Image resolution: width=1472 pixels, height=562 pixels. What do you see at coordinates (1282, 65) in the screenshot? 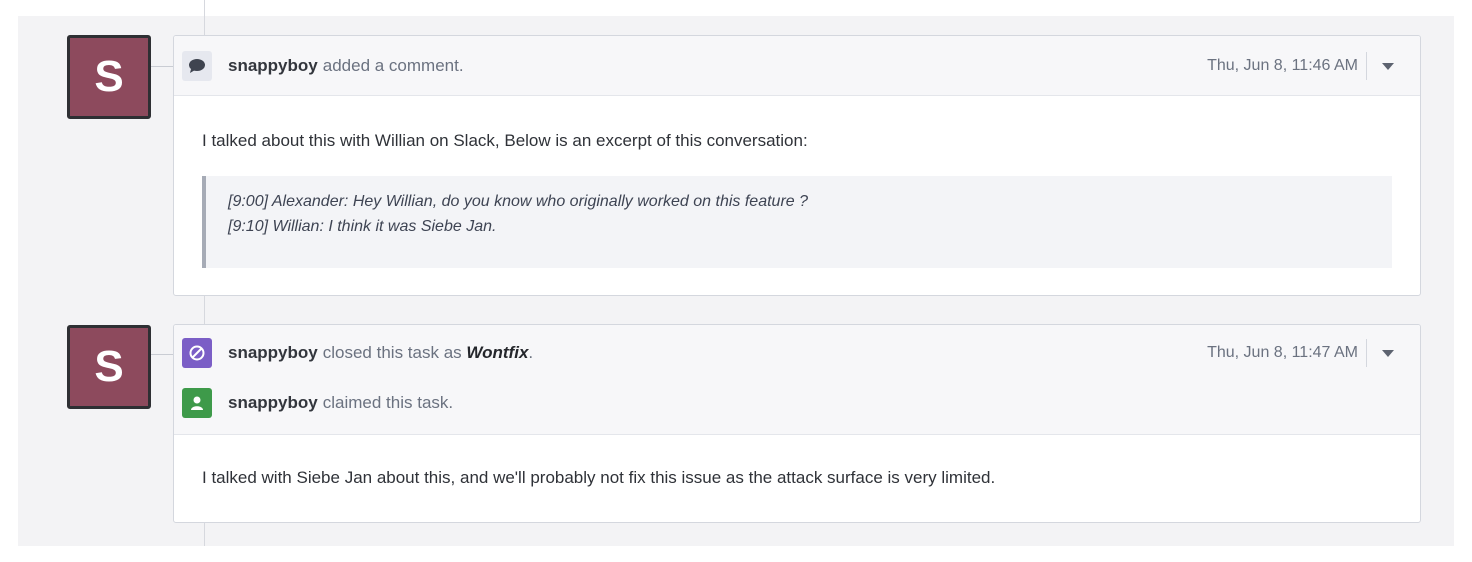
I see `timestamp: Thu, Jun 8, 11:46 AM` at bounding box center [1282, 65].